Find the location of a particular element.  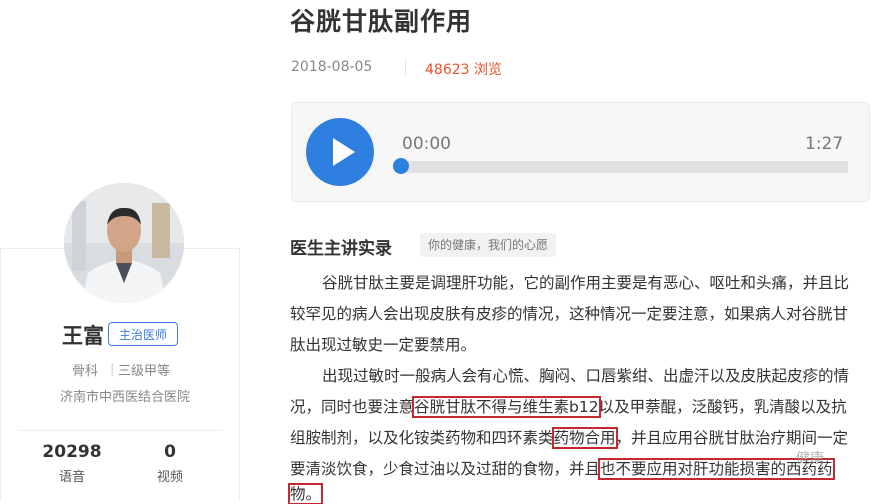

paragraph-line: 较罕见的病人会出现皮肤有皮疹的情况，这种情况一定要注意，如果病人对谷胱甘 is located at coordinates (569, 314).